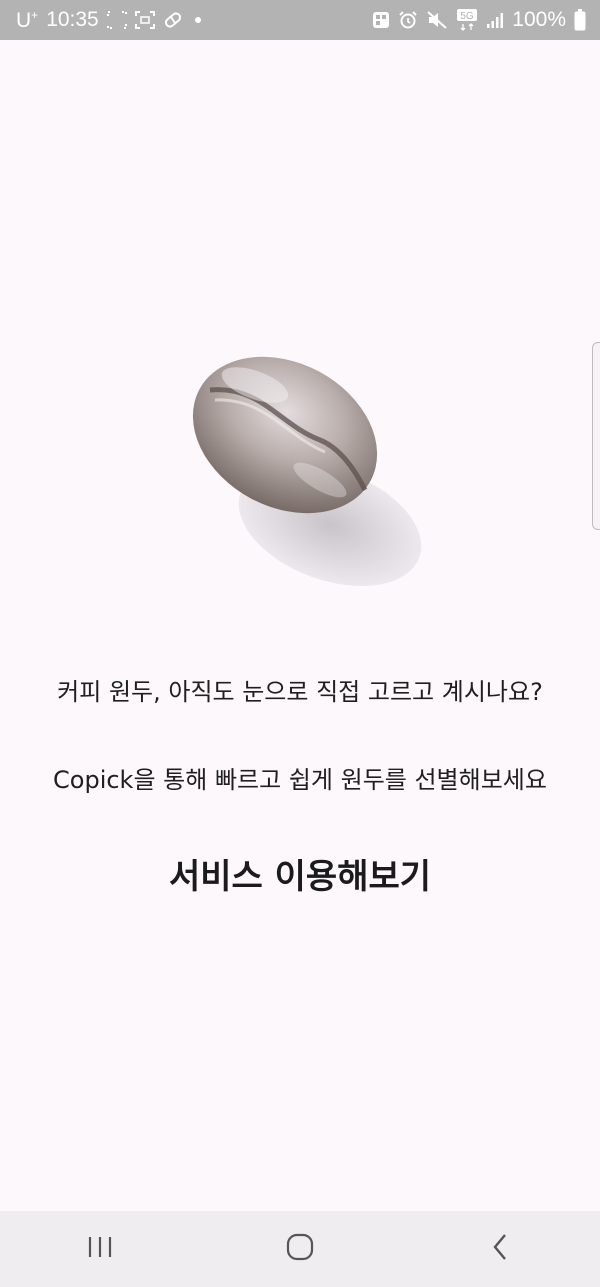  I want to click on carrier-text: U, so click(24, 20).